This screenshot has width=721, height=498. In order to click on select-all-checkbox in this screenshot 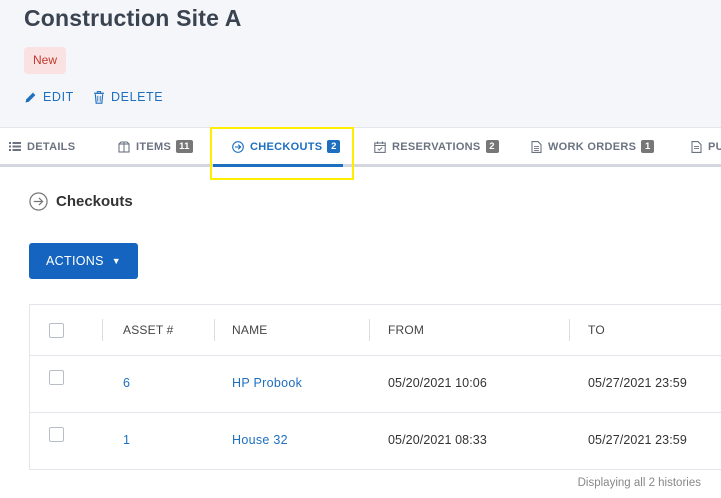, I will do `click(56, 330)`.